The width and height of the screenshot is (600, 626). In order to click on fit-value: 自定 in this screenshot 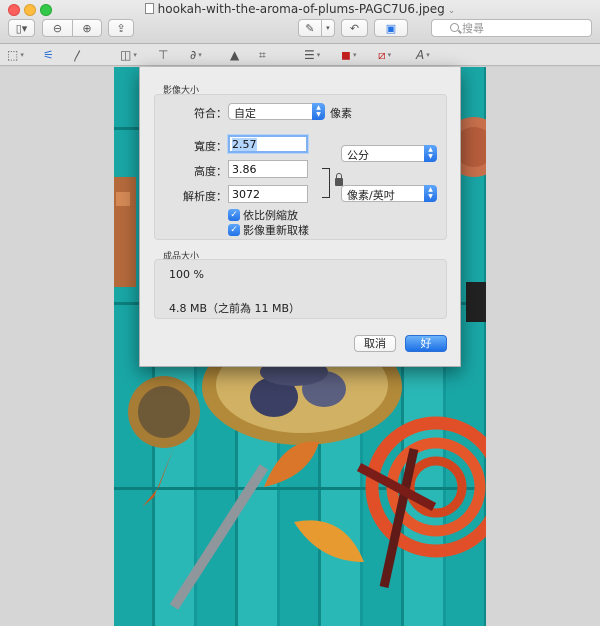, I will do `click(245, 113)`.